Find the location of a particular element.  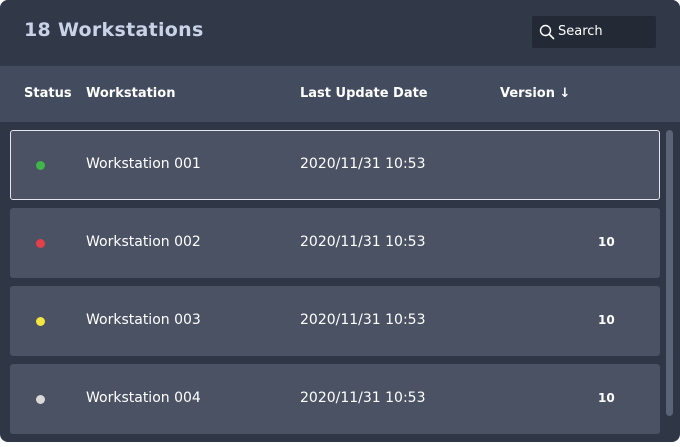

search-button: Search is located at coordinates (594, 32).